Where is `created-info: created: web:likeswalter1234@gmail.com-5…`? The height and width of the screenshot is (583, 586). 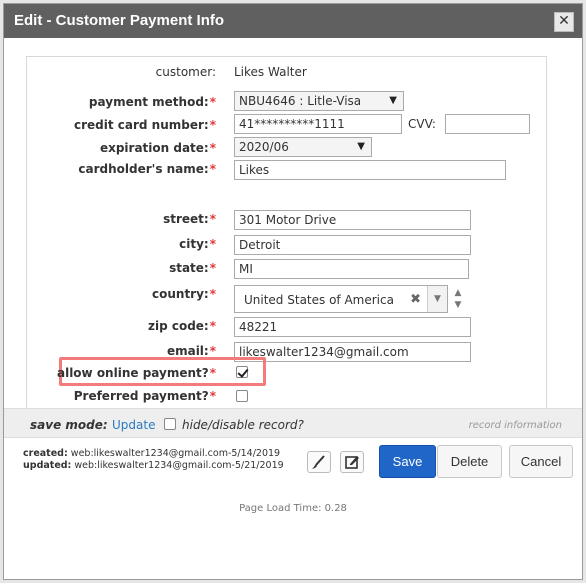 created-info: created: web:likeswalter1234@gmail.com-5… is located at coordinates (152, 453).